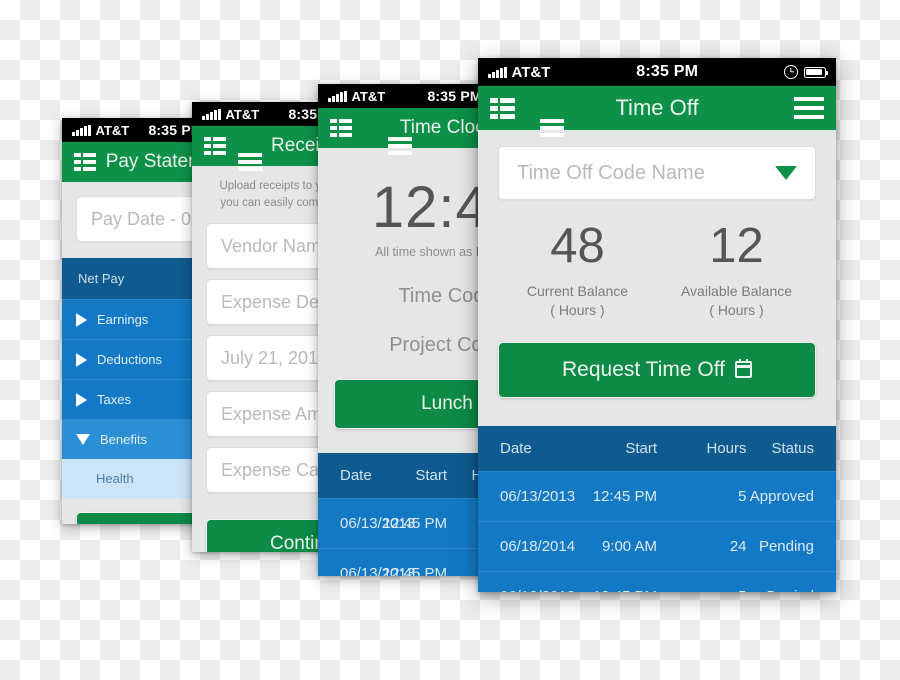  I want to click on available-balance-value: 12, so click(736, 246).